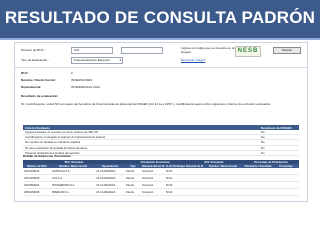 The width and height of the screenshot is (320, 240). What do you see at coordinates (37, 185) in the screenshot?
I see `ruc-cell: 20233552183` at bounding box center [37, 185].